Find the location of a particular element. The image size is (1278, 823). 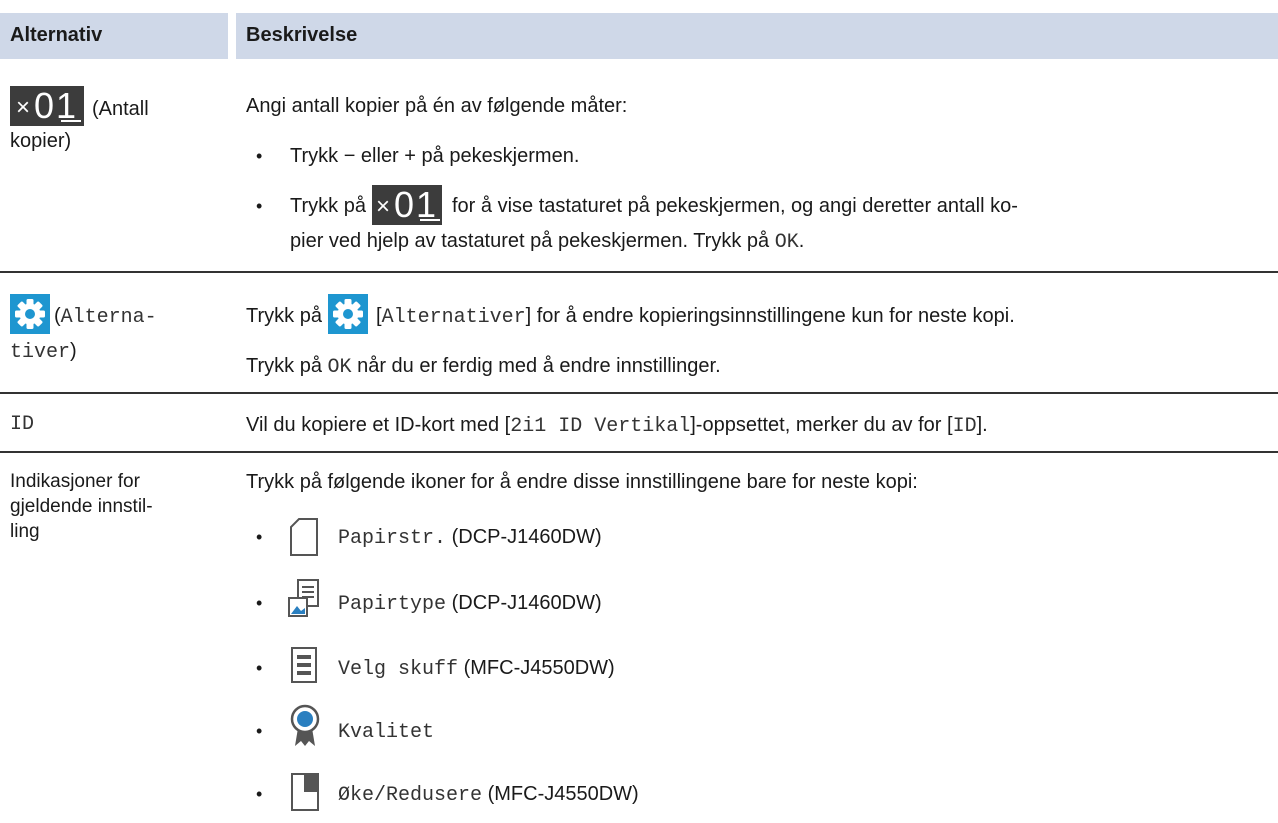

row1-bullet1: Trykk − eller + på pekeskjermen. is located at coordinates (435, 156).